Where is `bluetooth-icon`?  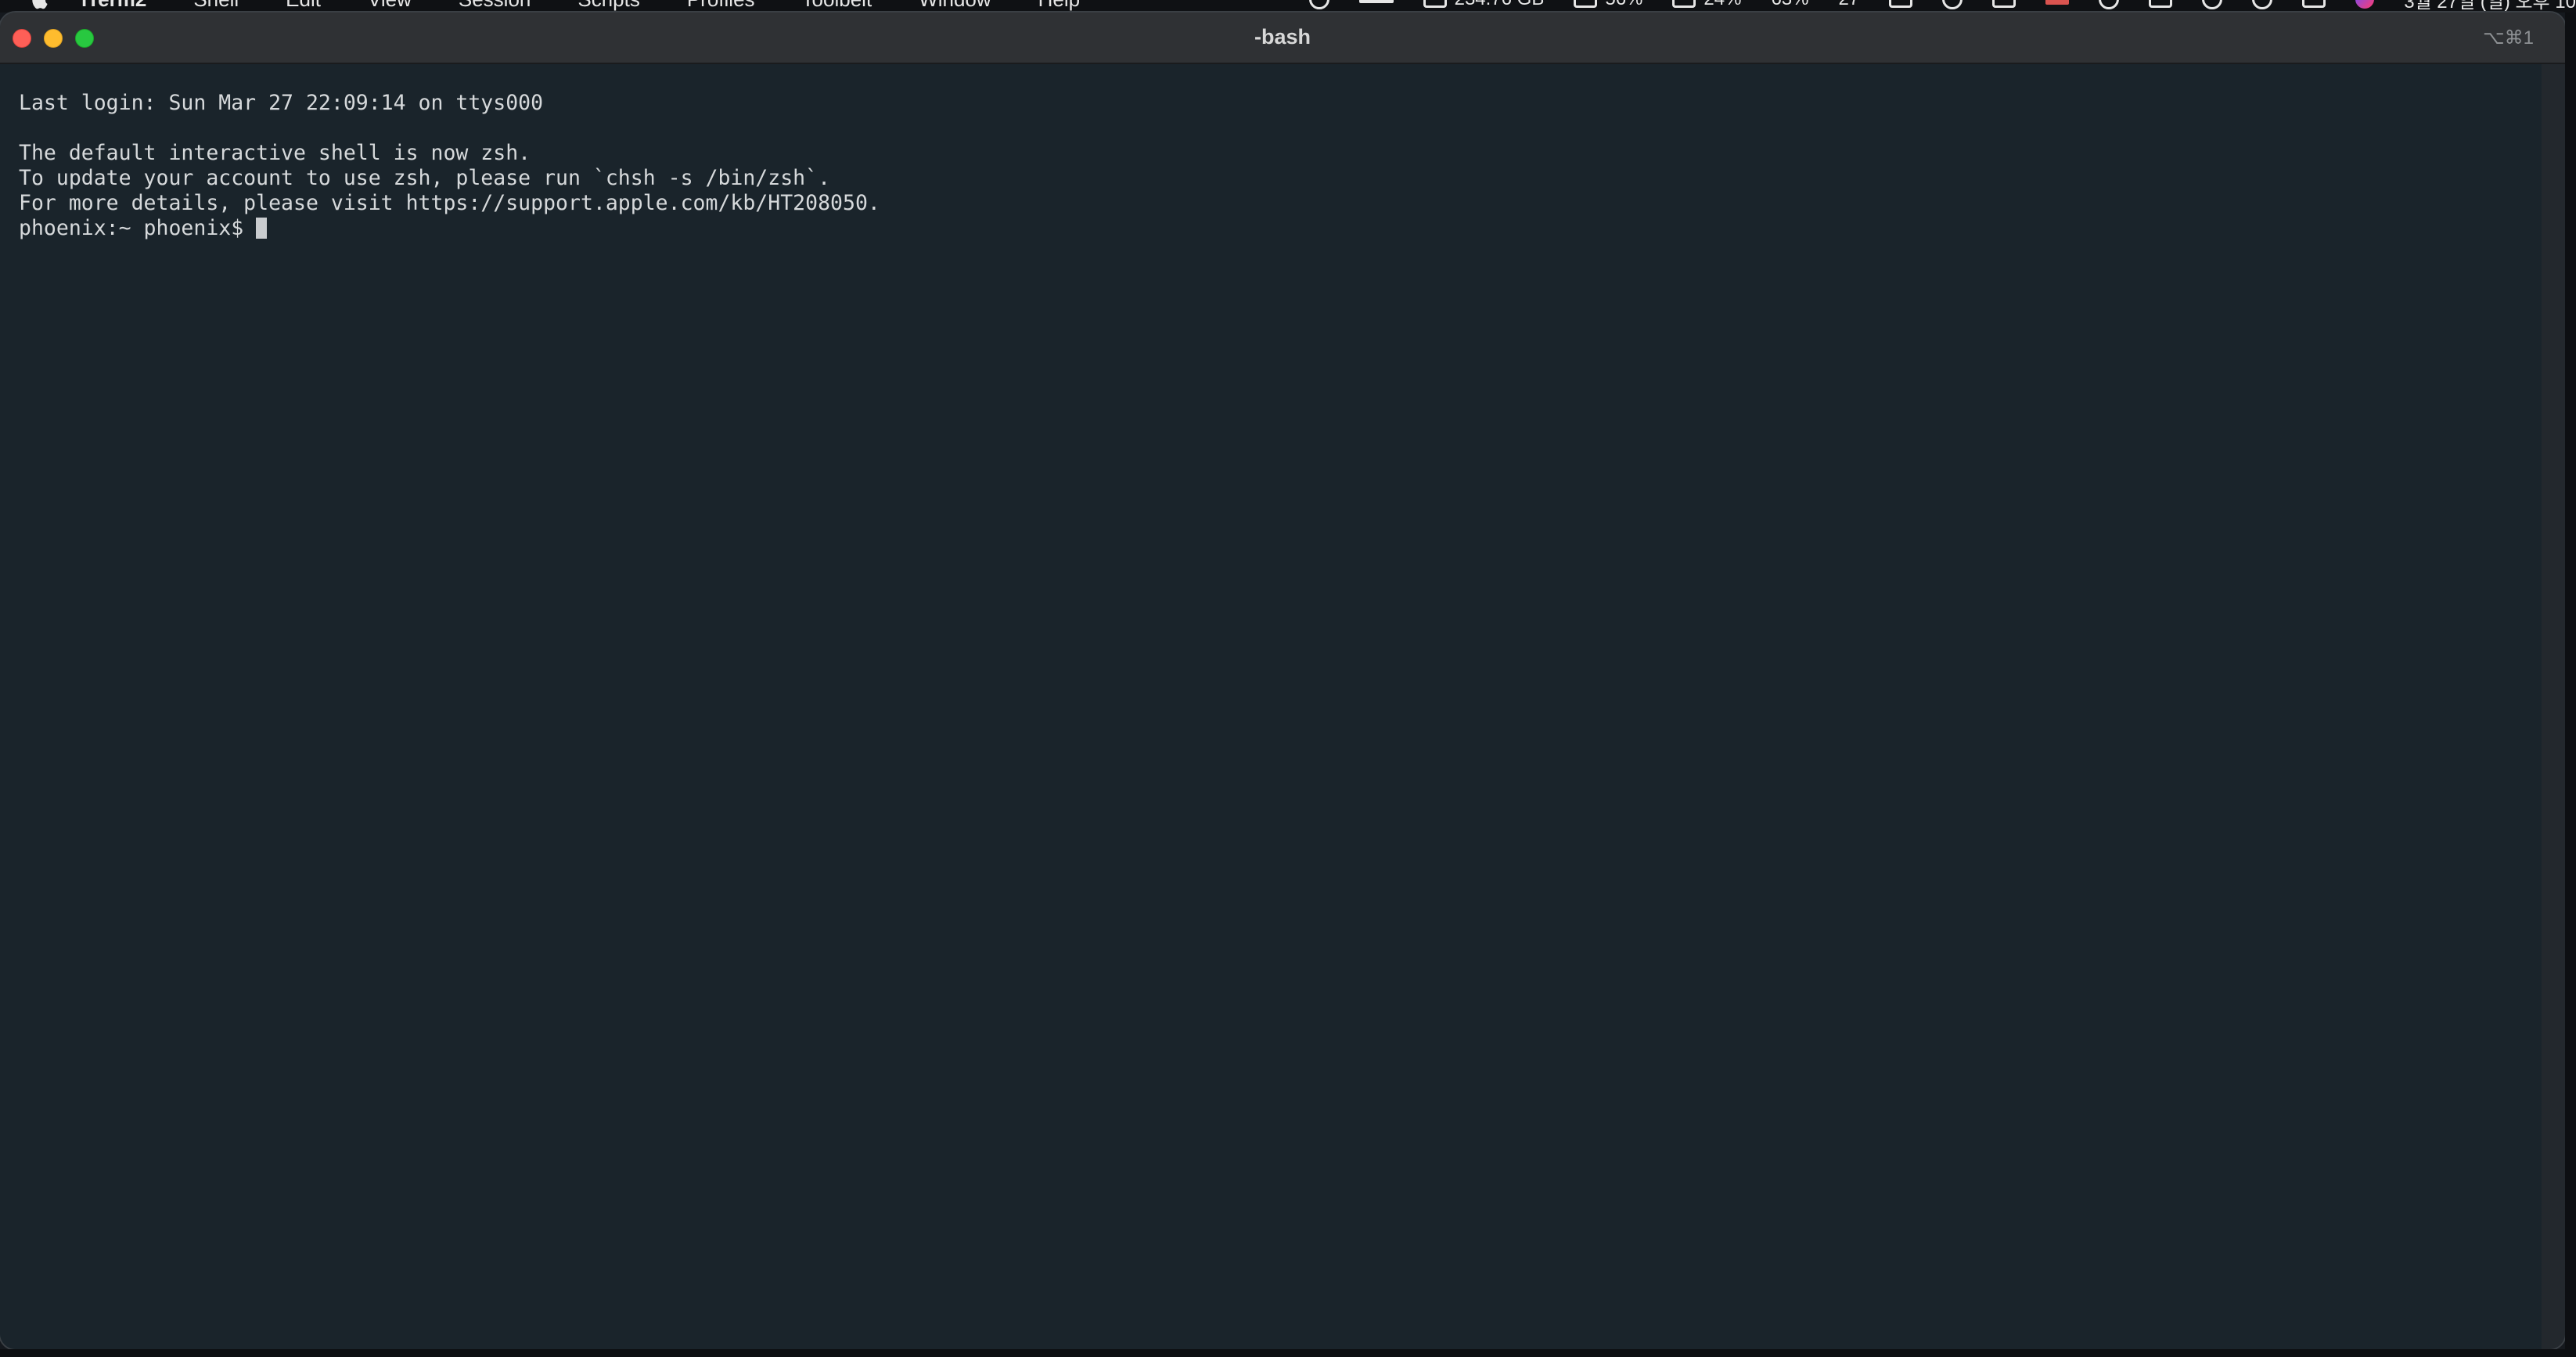
bluetooth-icon is located at coordinates (2109, 4).